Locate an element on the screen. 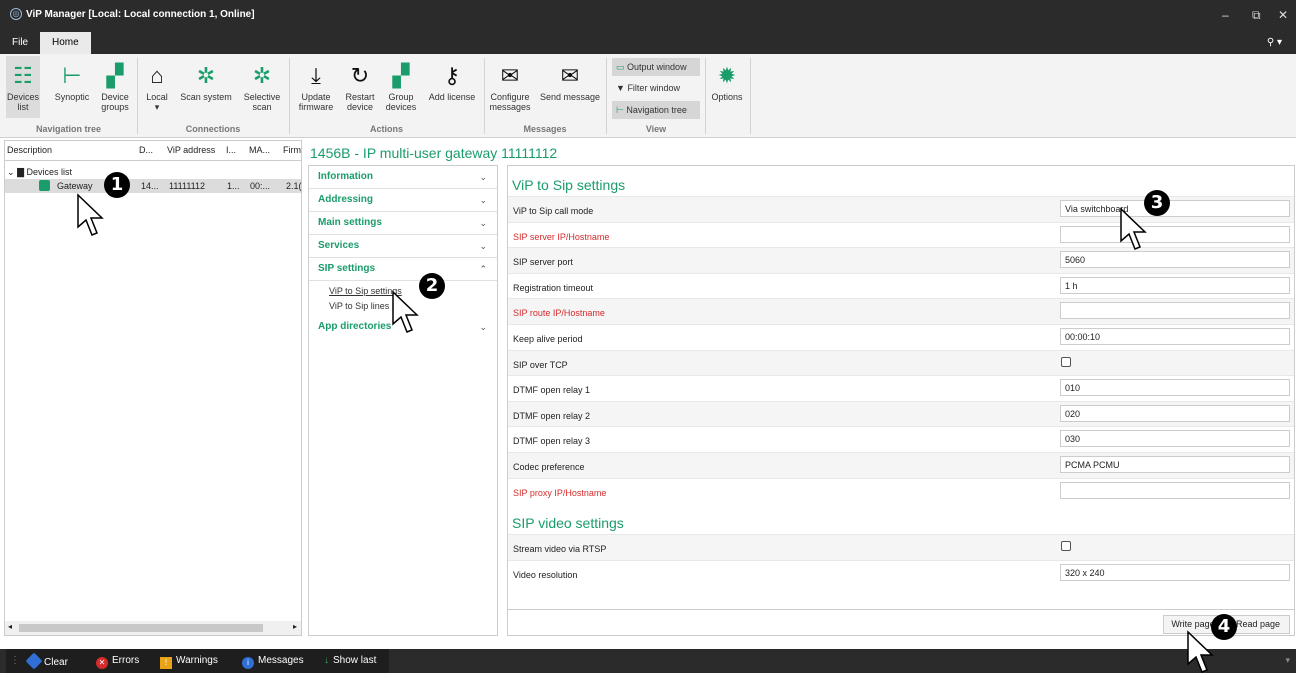 This screenshot has height=678, width=1296. expand-icon: ⌄ is located at coordinates (11, 172).